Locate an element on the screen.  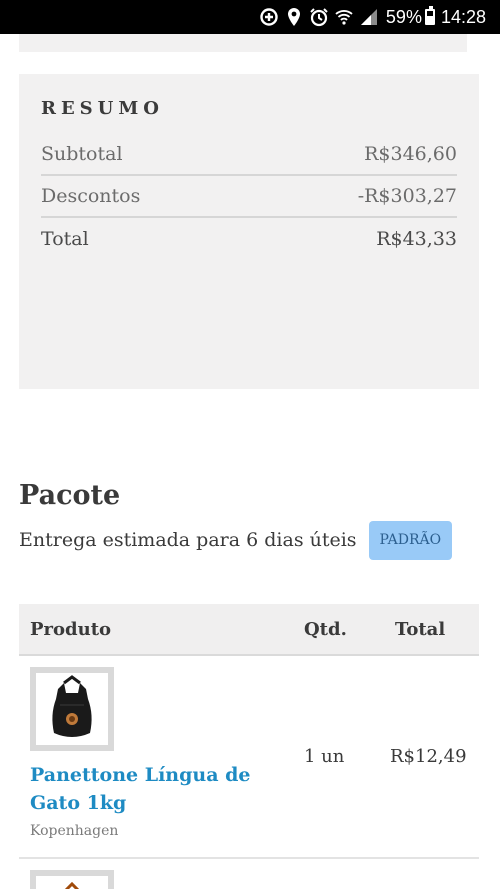
battery-percent: 59% is located at coordinates (403, 16).